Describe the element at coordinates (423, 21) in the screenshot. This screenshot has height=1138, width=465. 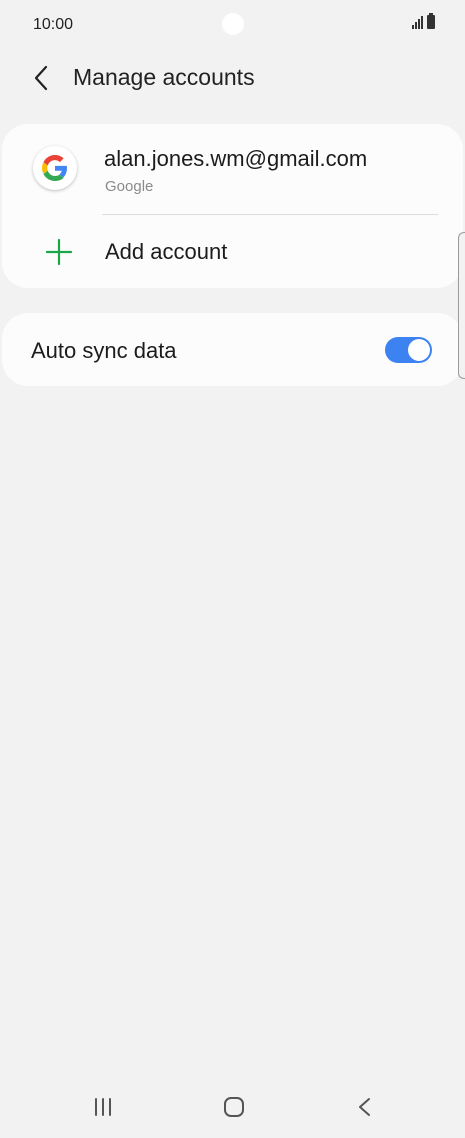
I see `status-icons` at that location.